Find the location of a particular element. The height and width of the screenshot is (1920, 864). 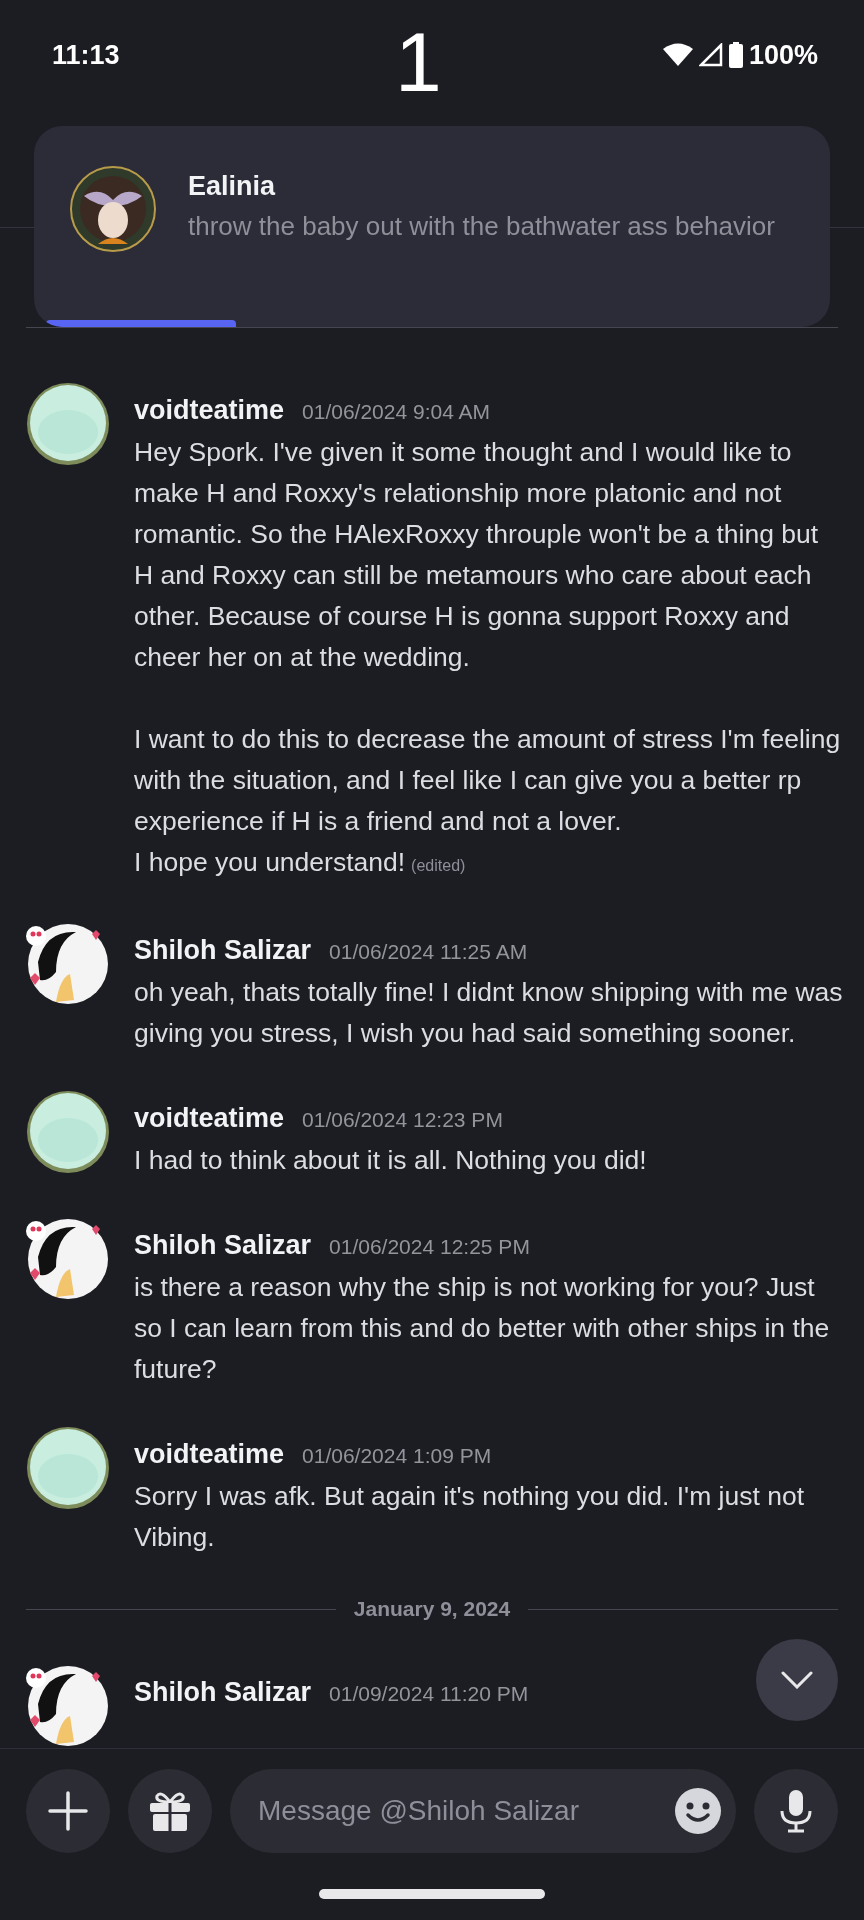

message-timestamp: 01/06/2024 1:09 PM is located at coordinates (397, 1456).